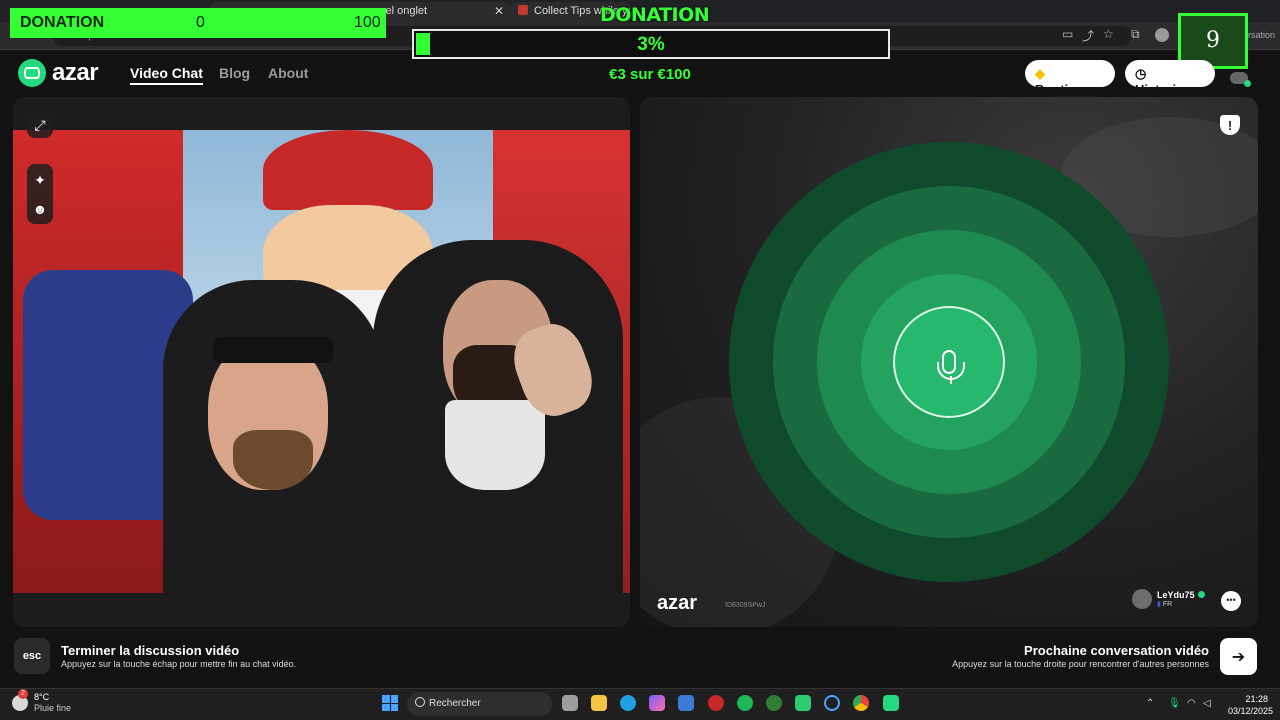 The width and height of the screenshot is (1280, 720). I want to click on azar-logo: azar, so click(58, 73).